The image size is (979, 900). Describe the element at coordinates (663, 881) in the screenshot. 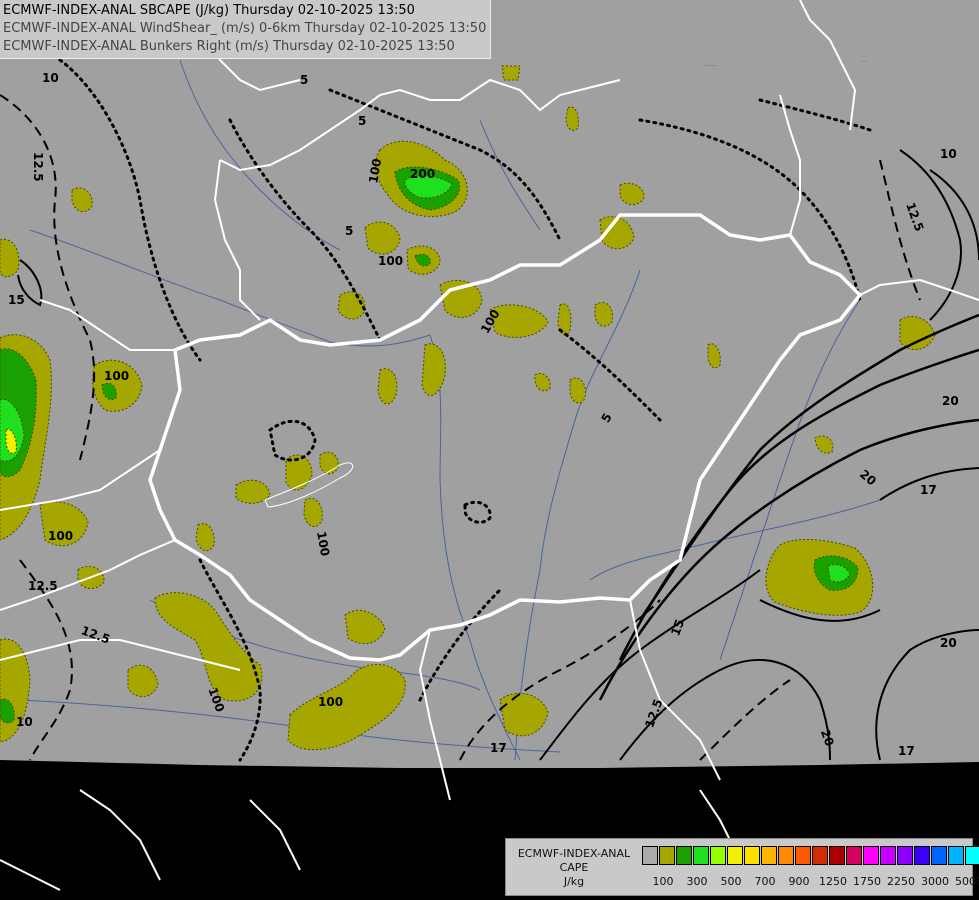

I see `legend-tick-label: 100` at that location.